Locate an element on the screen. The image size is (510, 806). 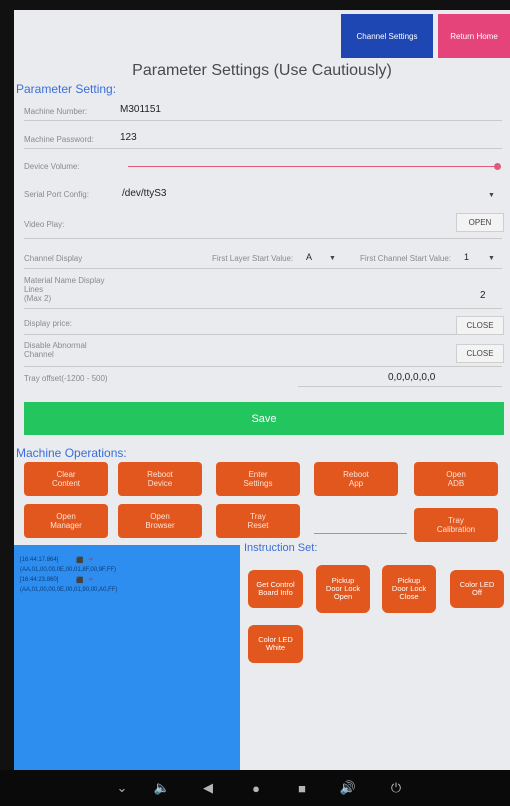
get-control-board-info-button: Get Control Board Info is located at coordinates (275, 589).